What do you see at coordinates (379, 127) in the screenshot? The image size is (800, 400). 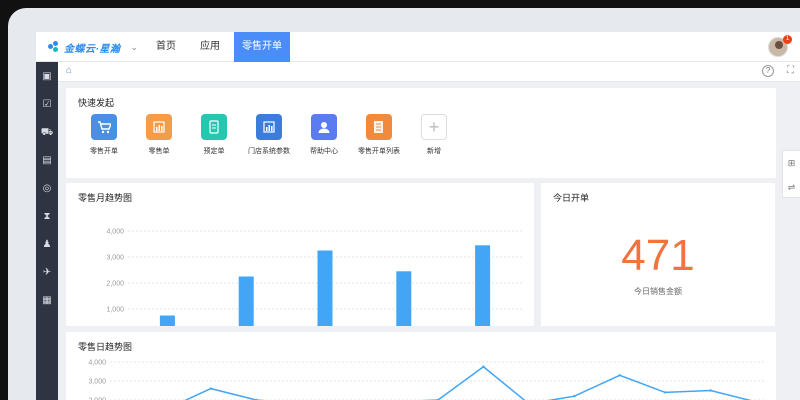 I see `list-icon` at bounding box center [379, 127].